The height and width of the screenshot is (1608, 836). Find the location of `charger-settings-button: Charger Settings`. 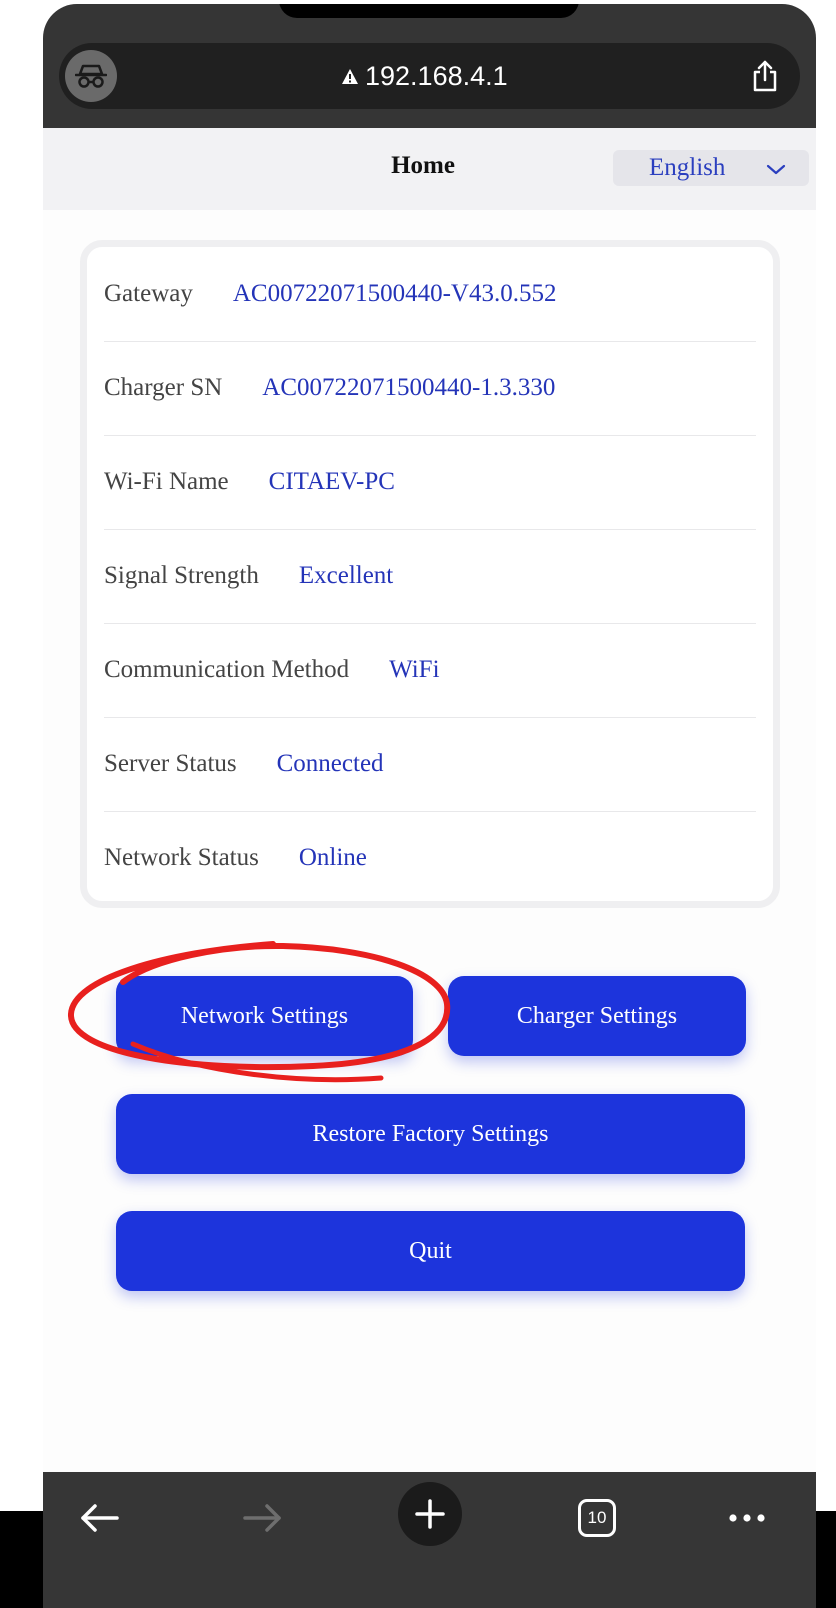

charger-settings-button: Charger Settings is located at coordinates (597, 1016).